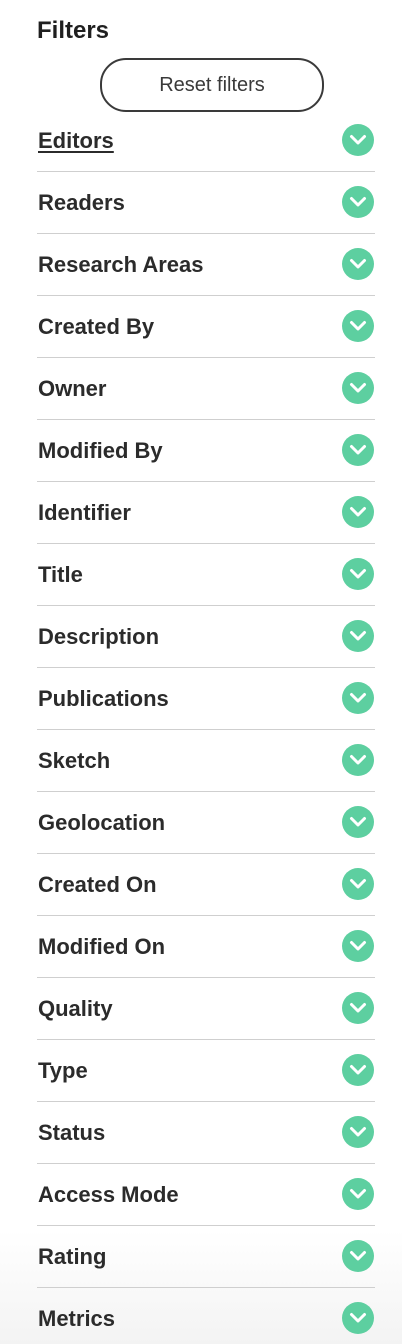  What do you see at coordinates (206, 575) in the screenshot?
I see `filter-item-title: Title` at bounding box center [206, 575].